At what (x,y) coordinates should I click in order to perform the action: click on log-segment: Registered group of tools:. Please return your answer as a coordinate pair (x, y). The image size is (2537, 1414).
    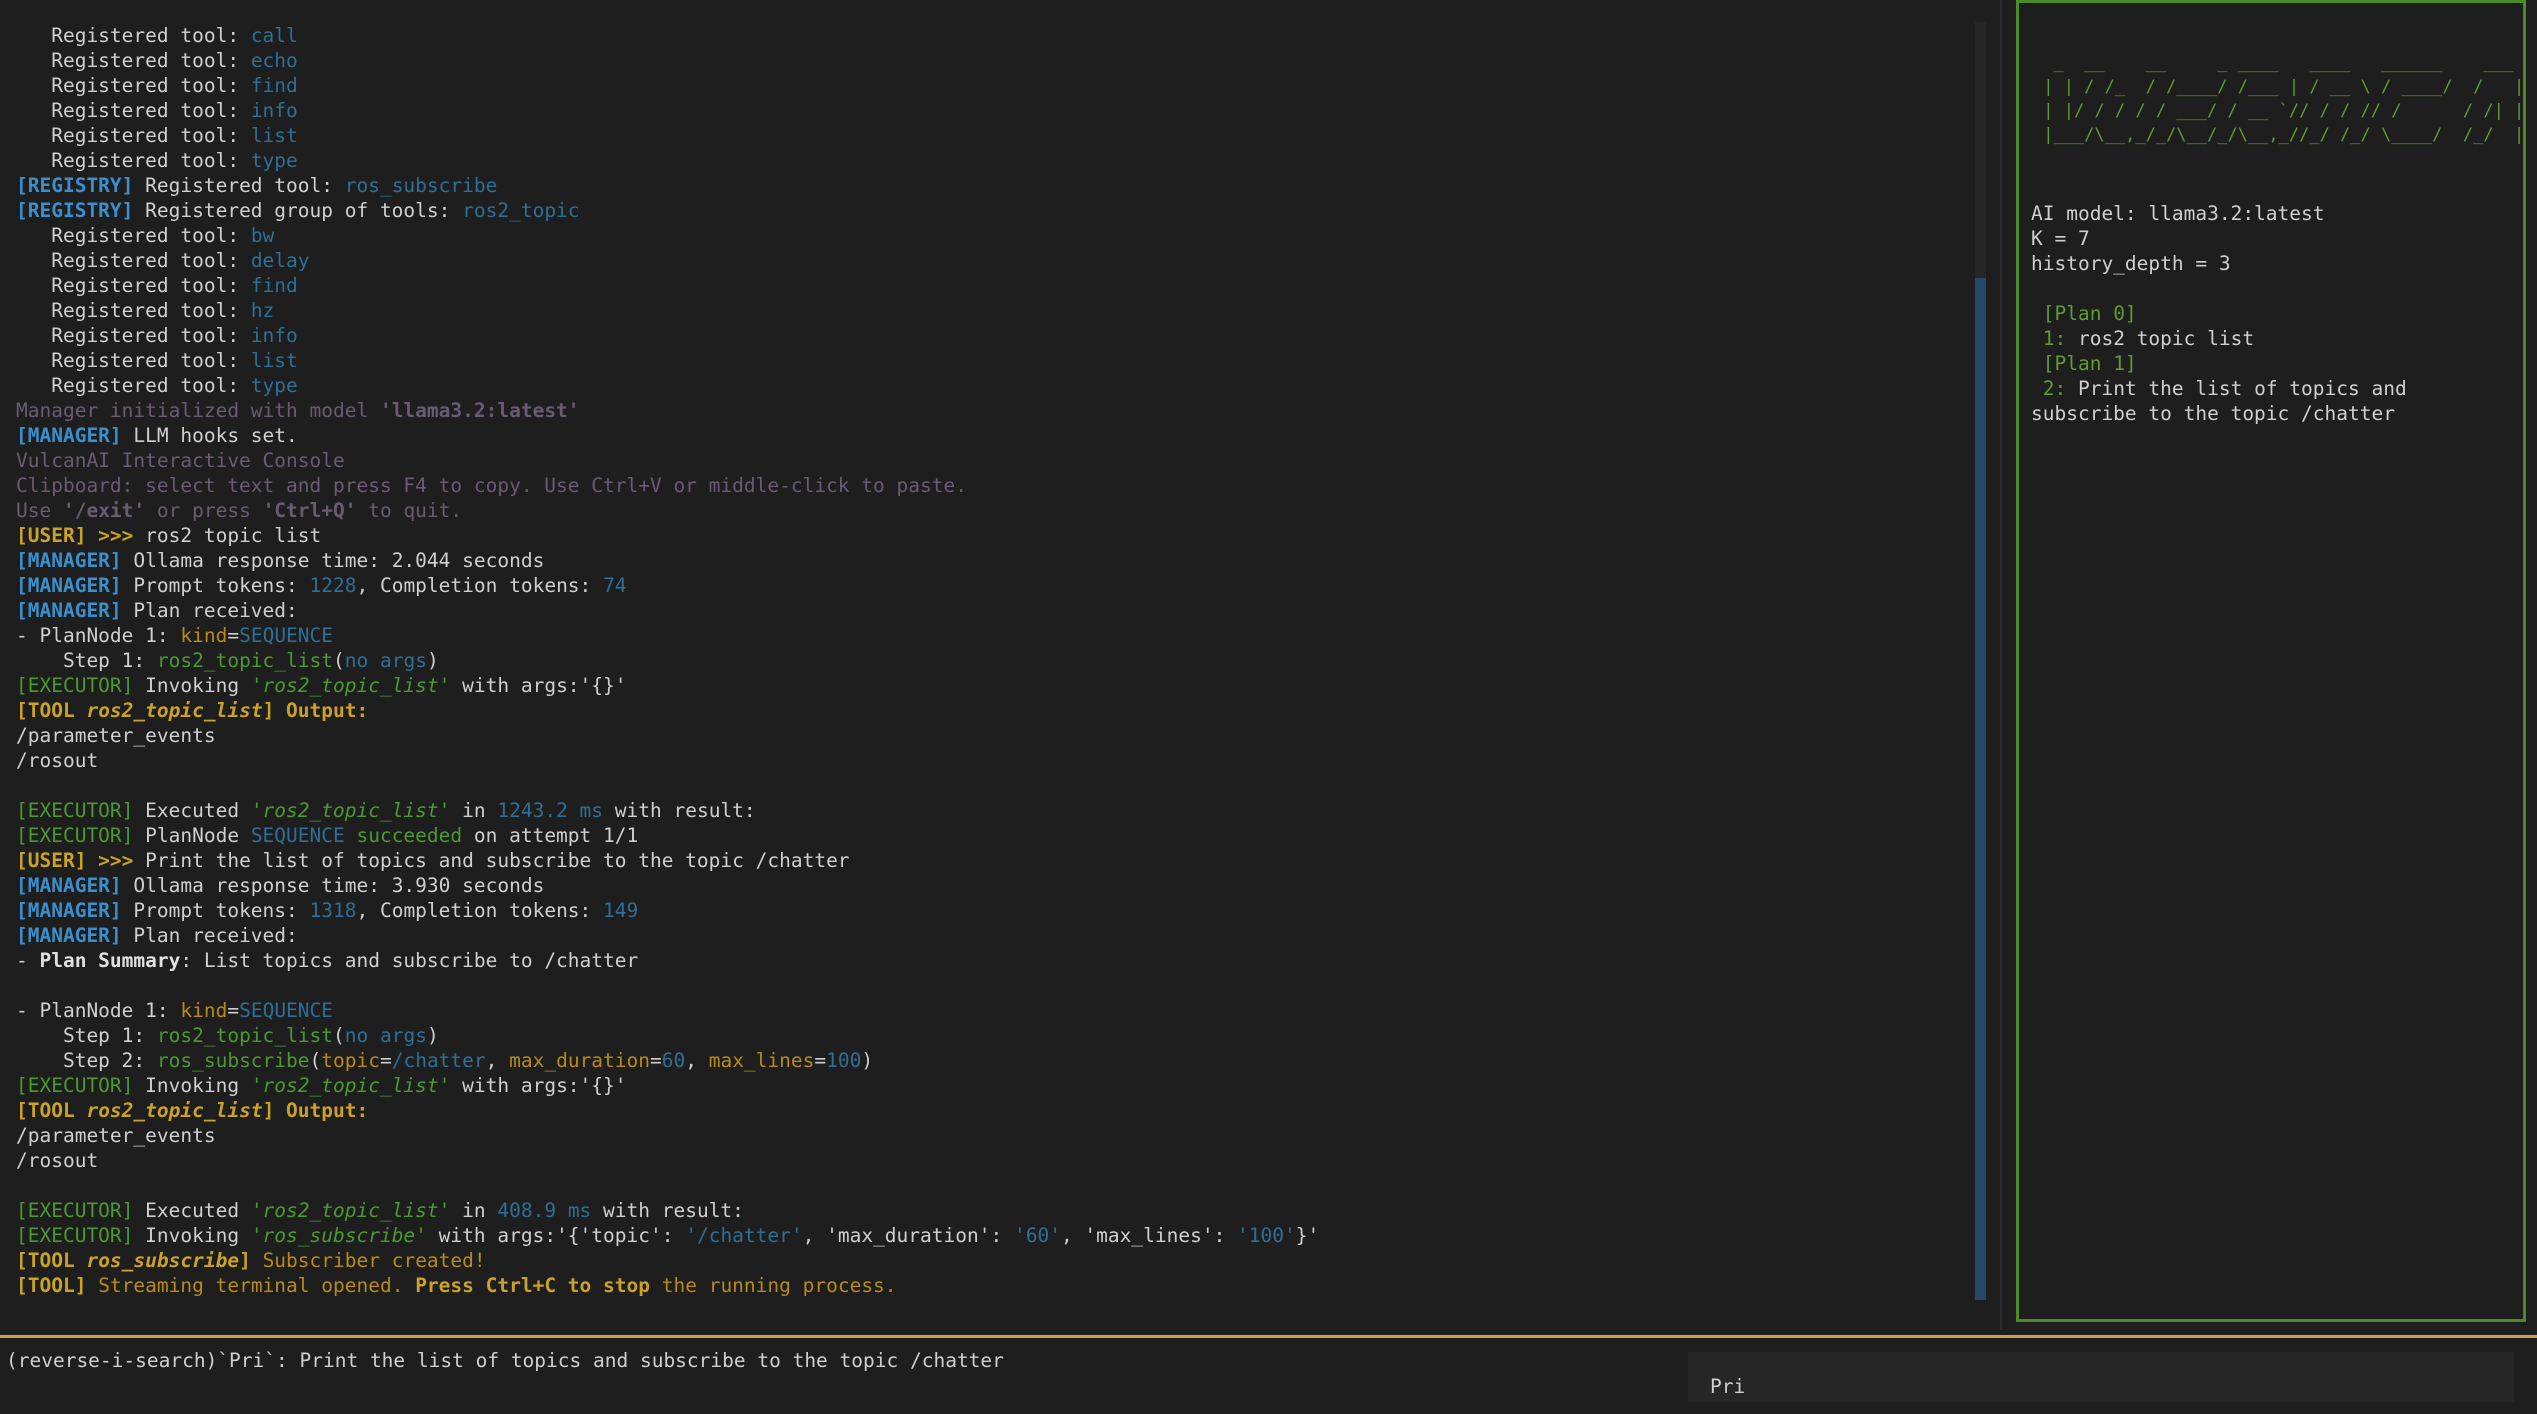
    Looking at the image, I should click on (298, 210).